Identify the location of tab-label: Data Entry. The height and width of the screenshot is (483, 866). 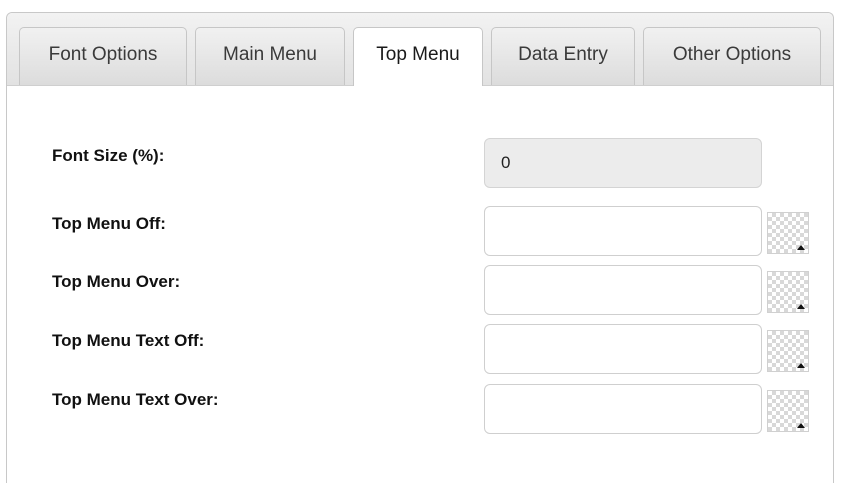
(563, 54).